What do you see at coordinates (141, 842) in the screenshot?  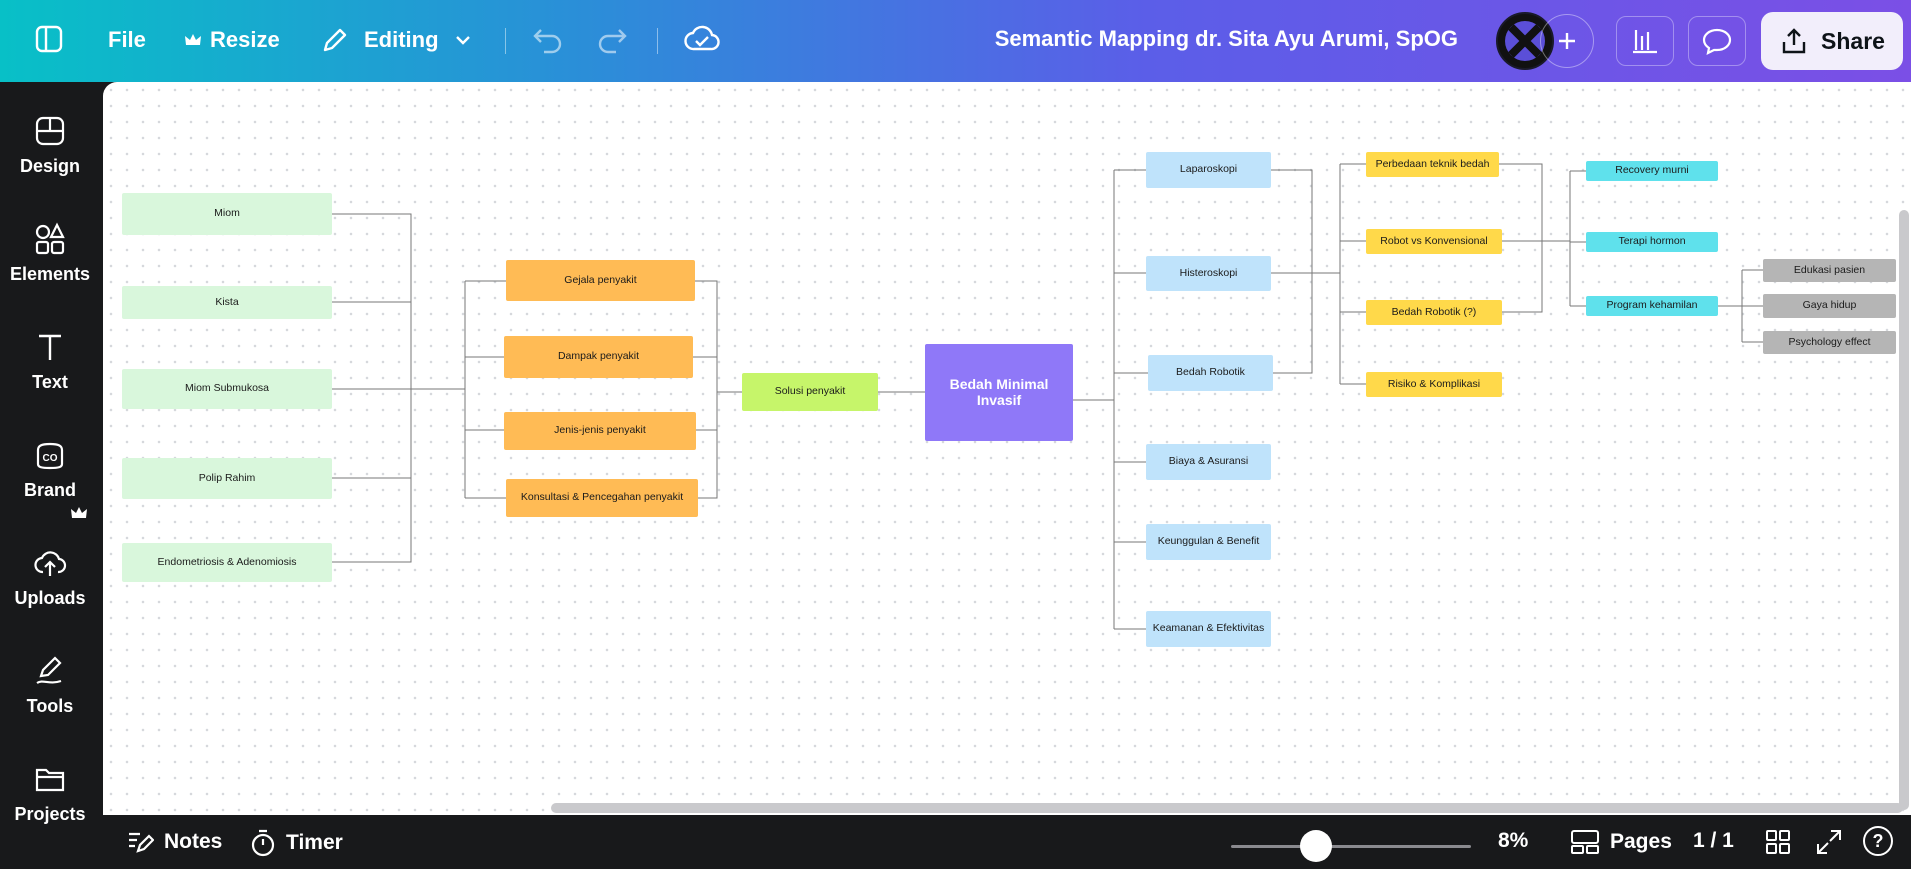 I see `notes-icon` at bounding box center [141, 842].